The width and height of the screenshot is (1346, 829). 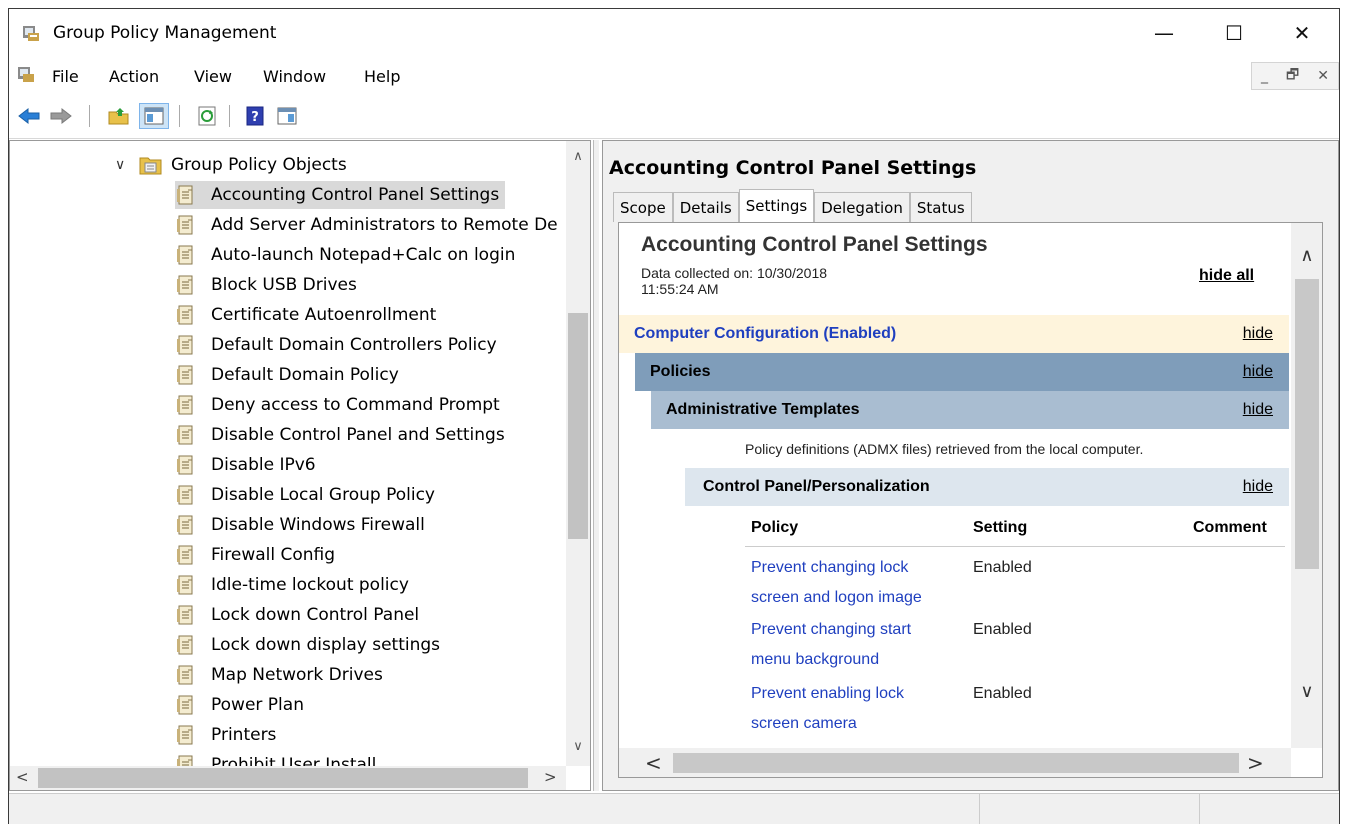 What do you see at coordinates (255, 116) in the screenshot?
I see `help-icon: ?` at bounding box center [255, 116].